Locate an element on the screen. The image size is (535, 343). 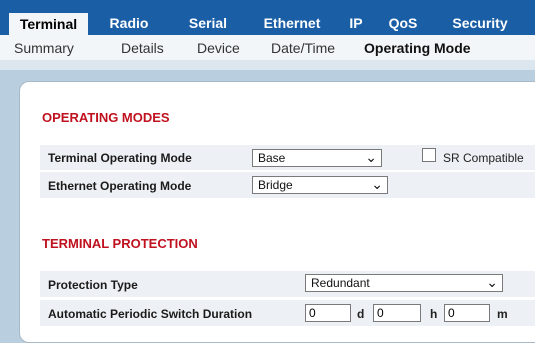
tab-serial: Serial is located at coordinates (208, 23).